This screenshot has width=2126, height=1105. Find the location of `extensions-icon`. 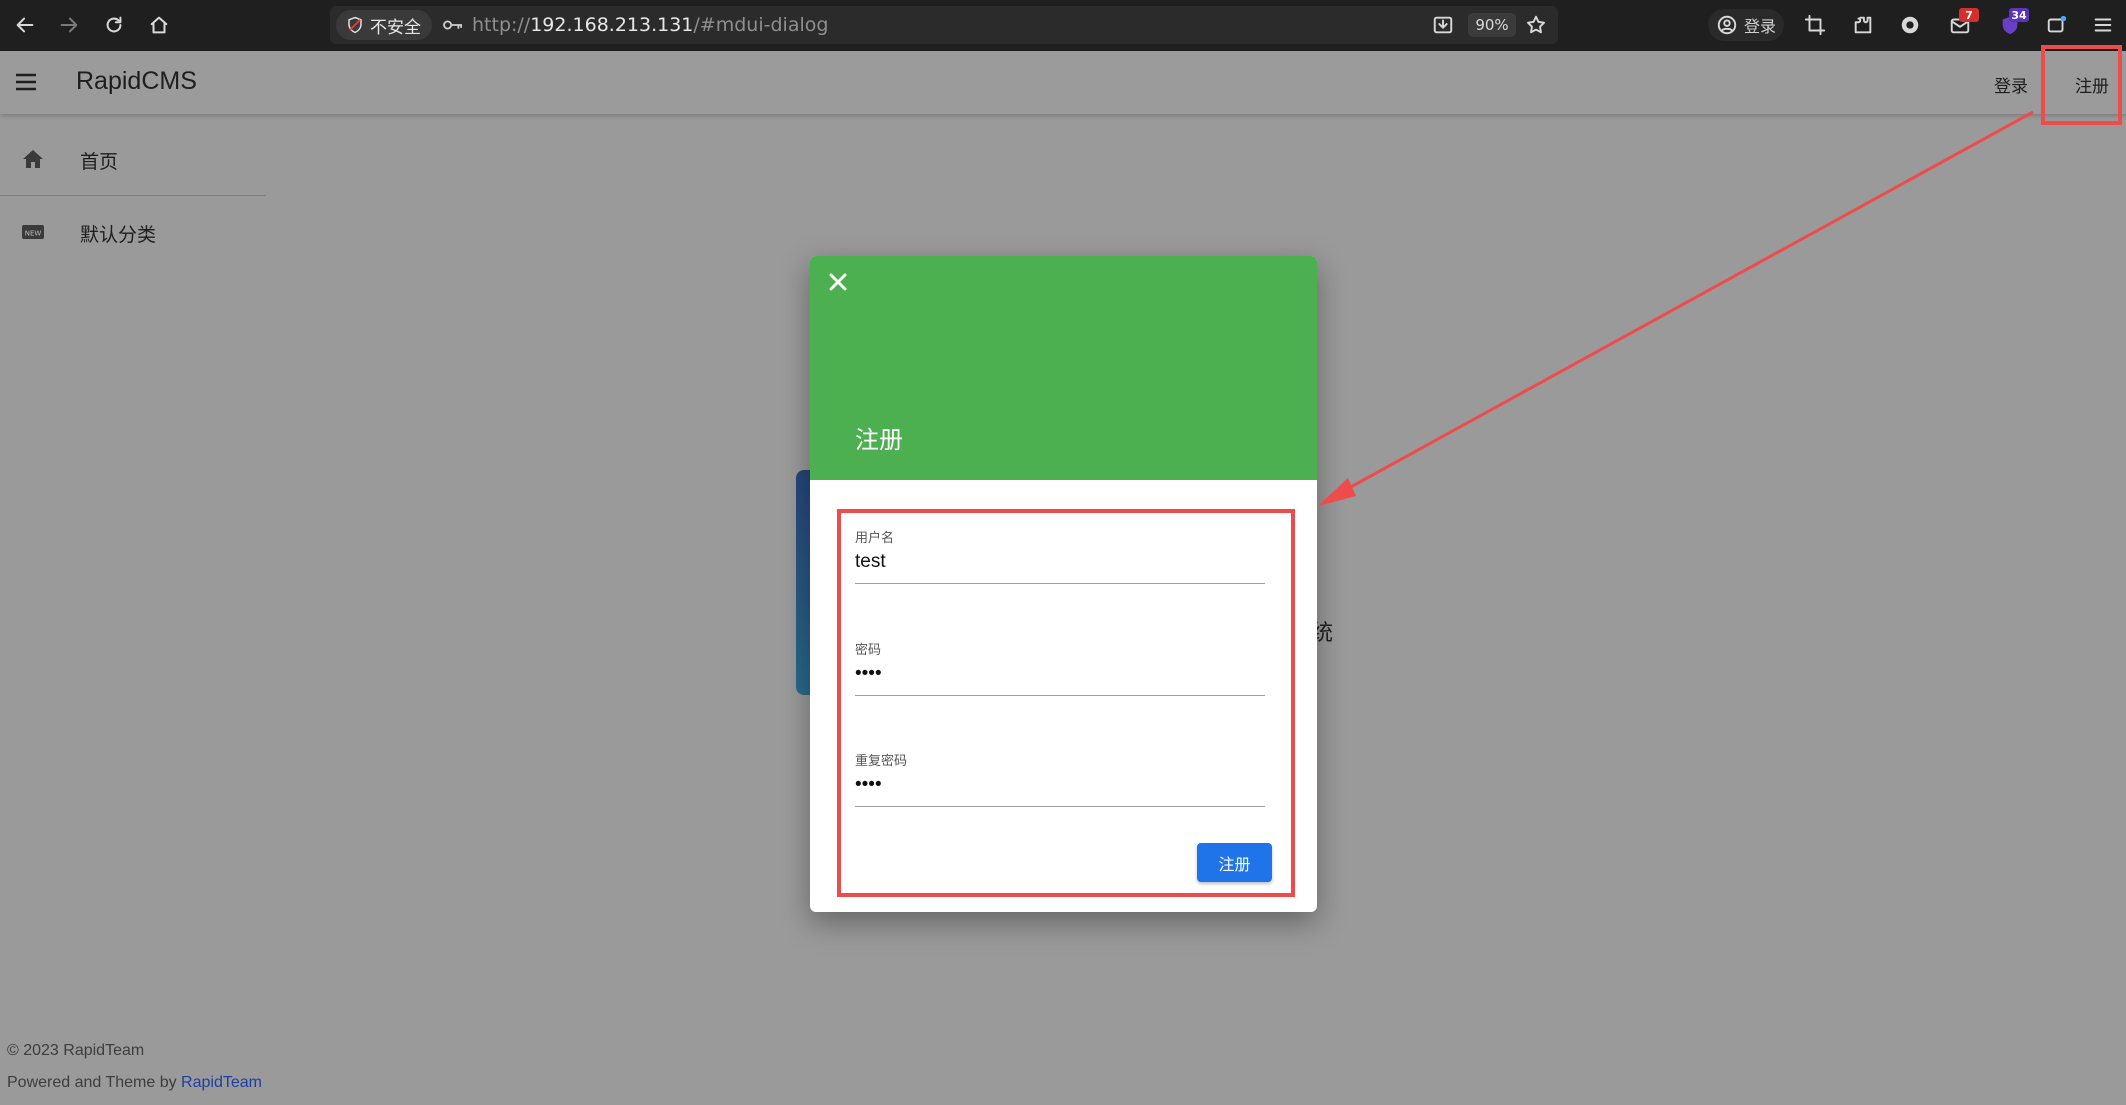

extensions-icon is located at coordinates (1863, 25).